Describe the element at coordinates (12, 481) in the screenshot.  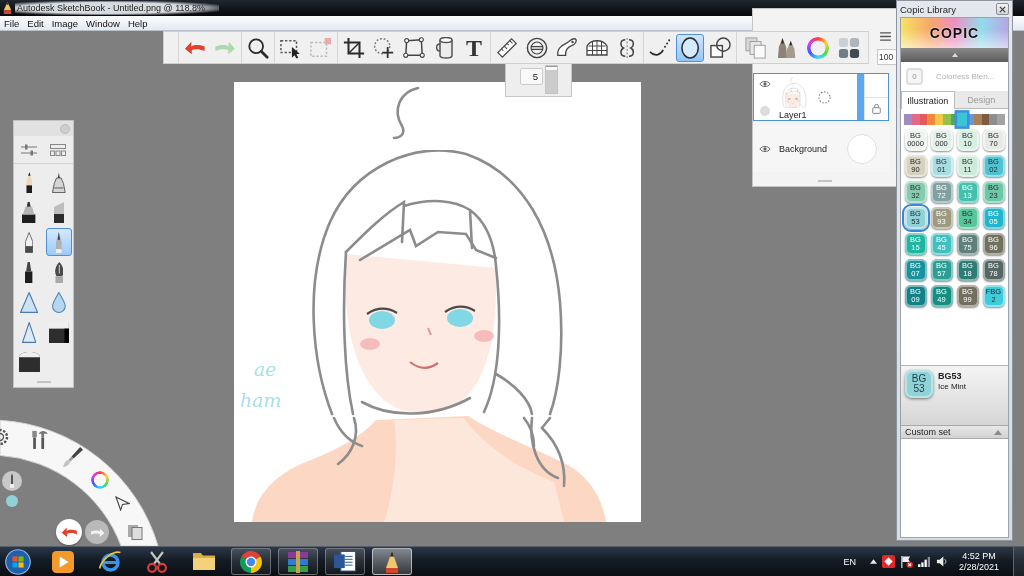
I see `pen-icon` at that location.